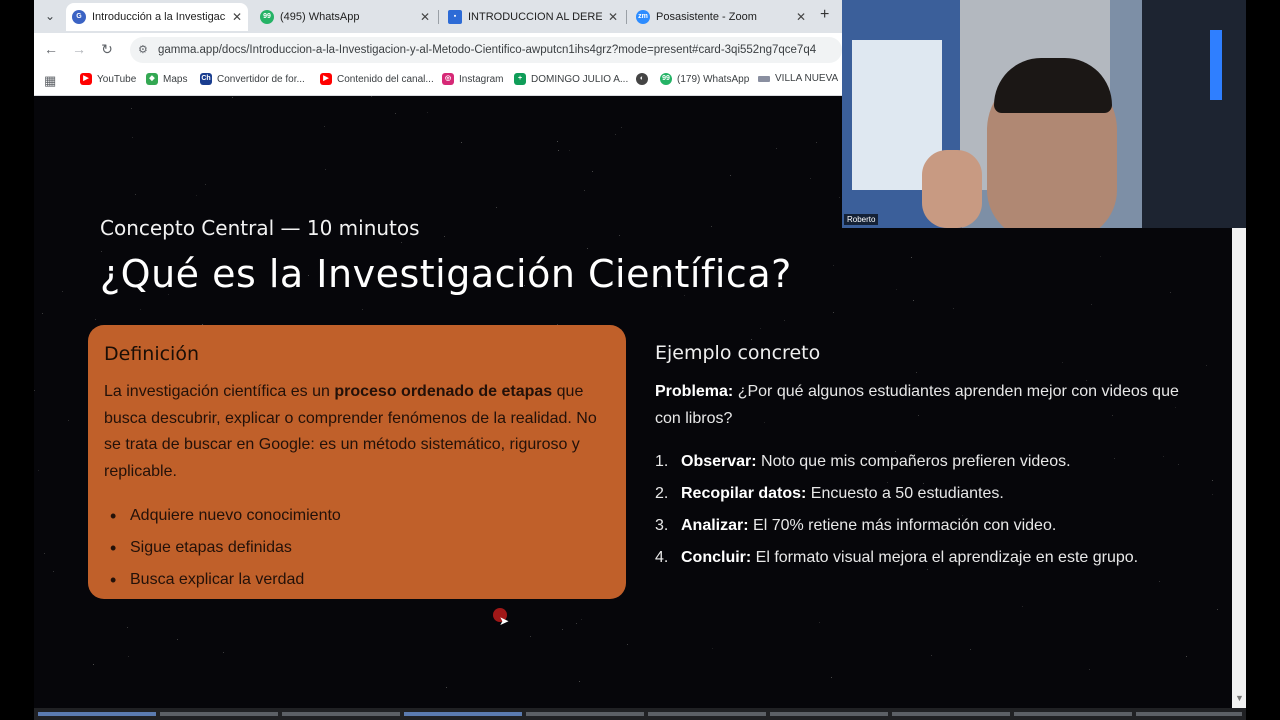 The width and height of the screenshot is (1280, 720). I want to click on step-label: Observar:, so click(719, 461).